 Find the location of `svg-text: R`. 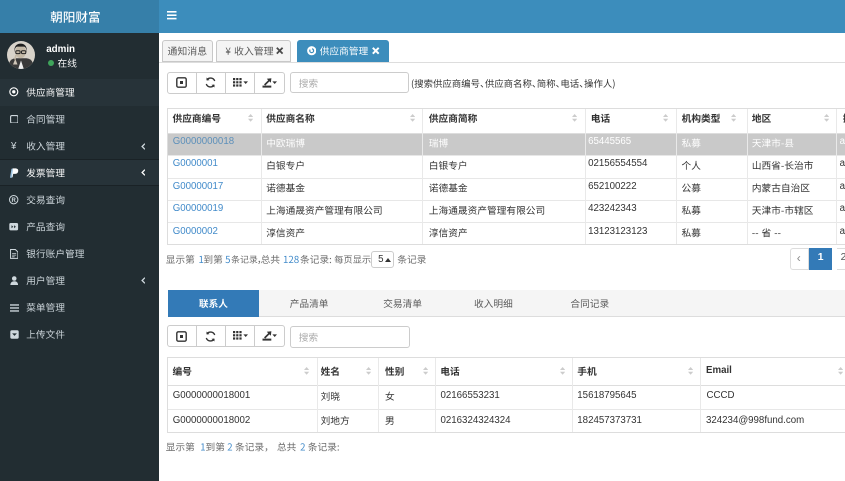

svg-text: R is located at coordinates (14, 201).